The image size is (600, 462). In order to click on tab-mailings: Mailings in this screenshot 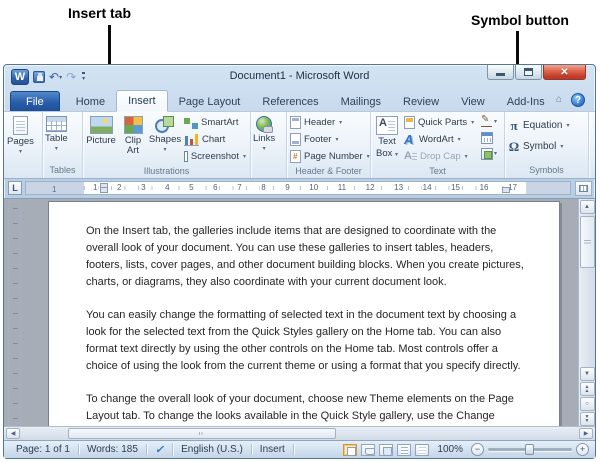, I will do `click(361, 101)`.